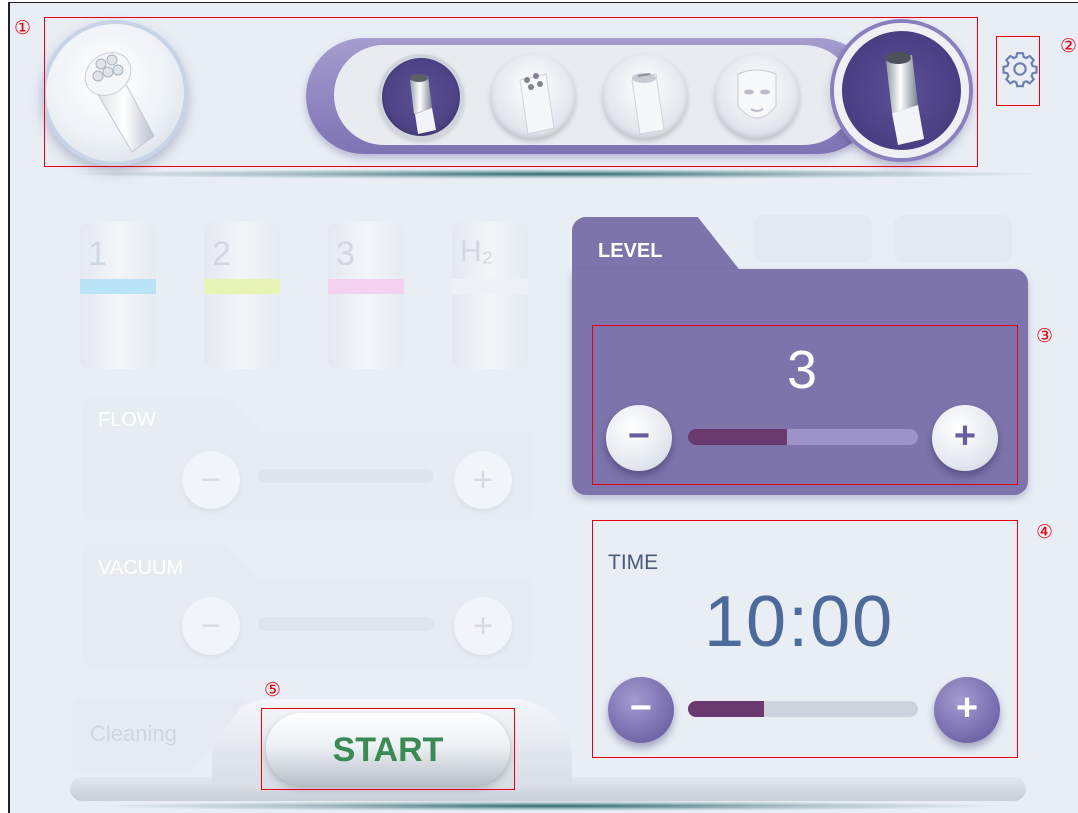  I want to click on bottom-divider, so click(550, 806).